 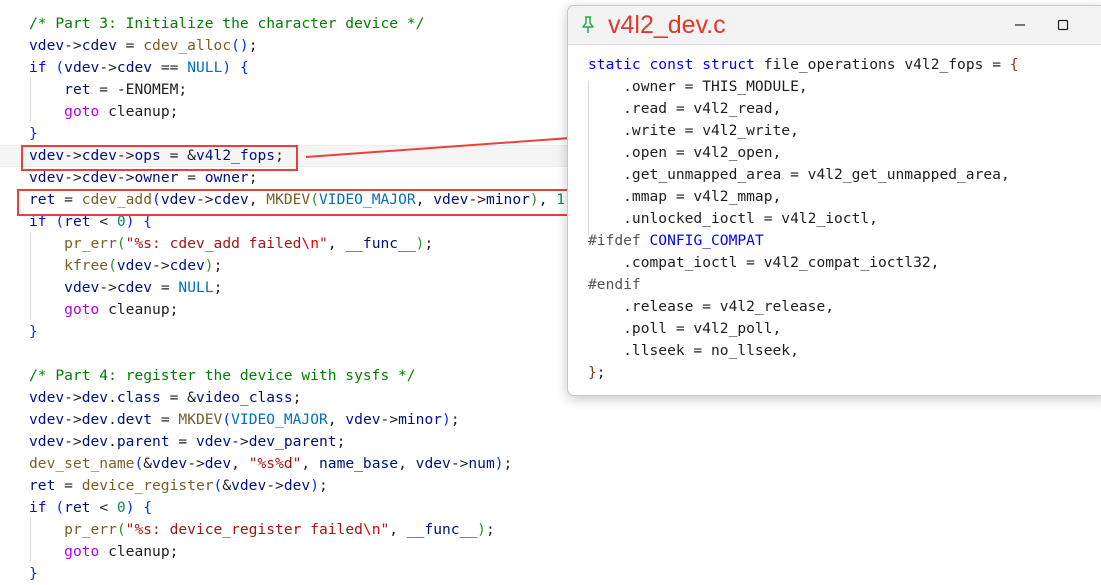 I want to click on code-line: #ifdef CONFIG_COMPAT, so click(x=676, y=241).